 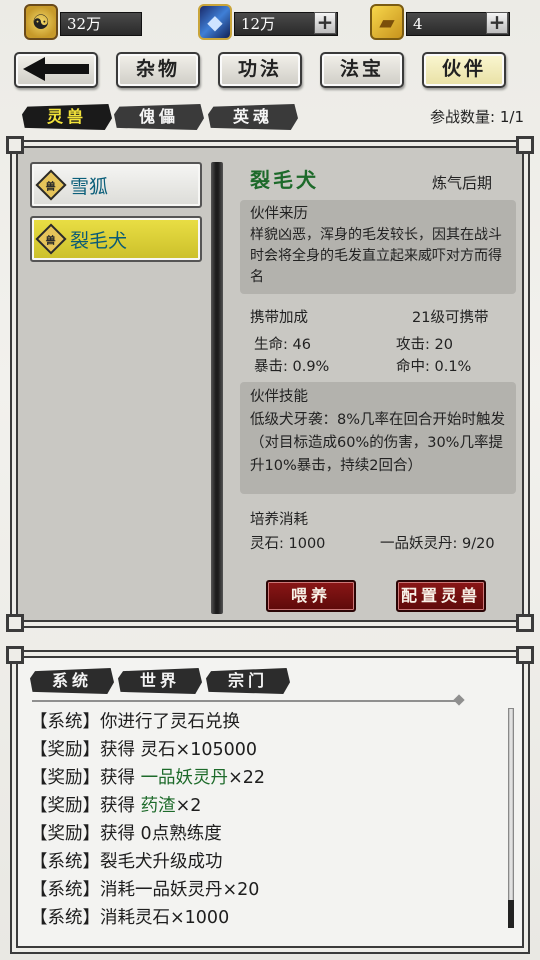 I want to click on stat-hp: 生命: 46, so click(x=282, y=345).